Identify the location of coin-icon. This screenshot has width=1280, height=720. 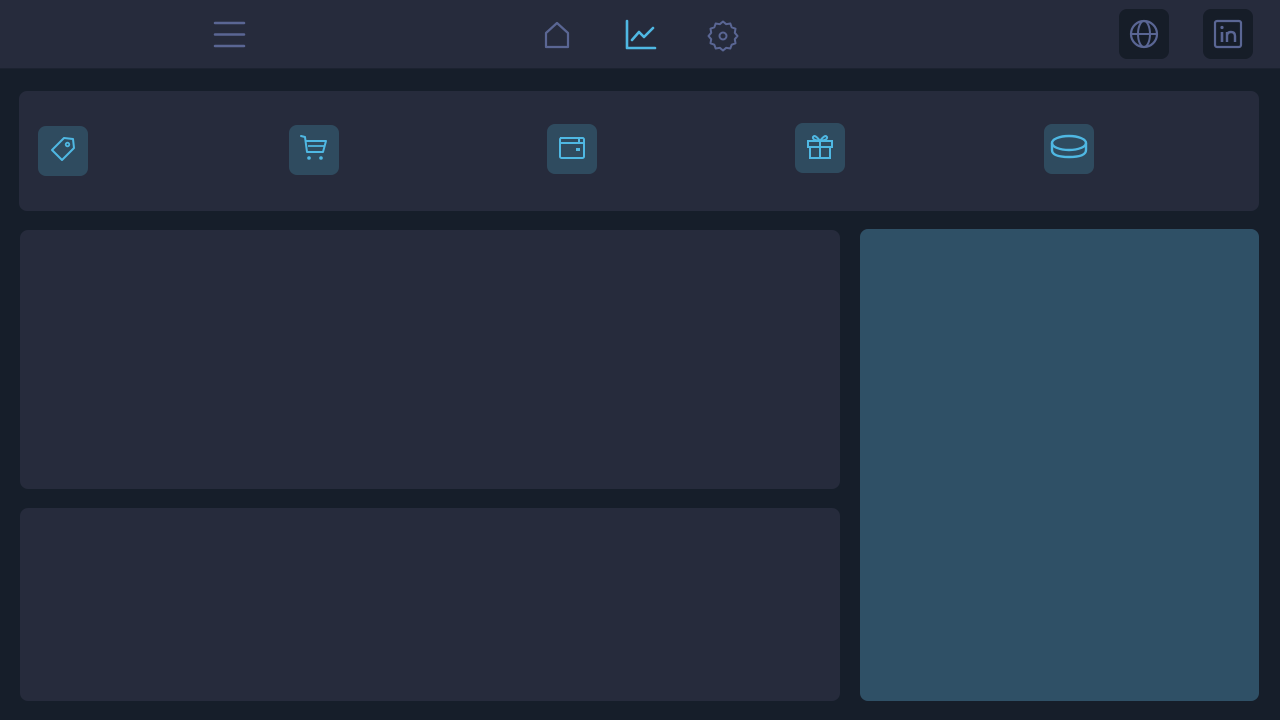
(1069, 149).